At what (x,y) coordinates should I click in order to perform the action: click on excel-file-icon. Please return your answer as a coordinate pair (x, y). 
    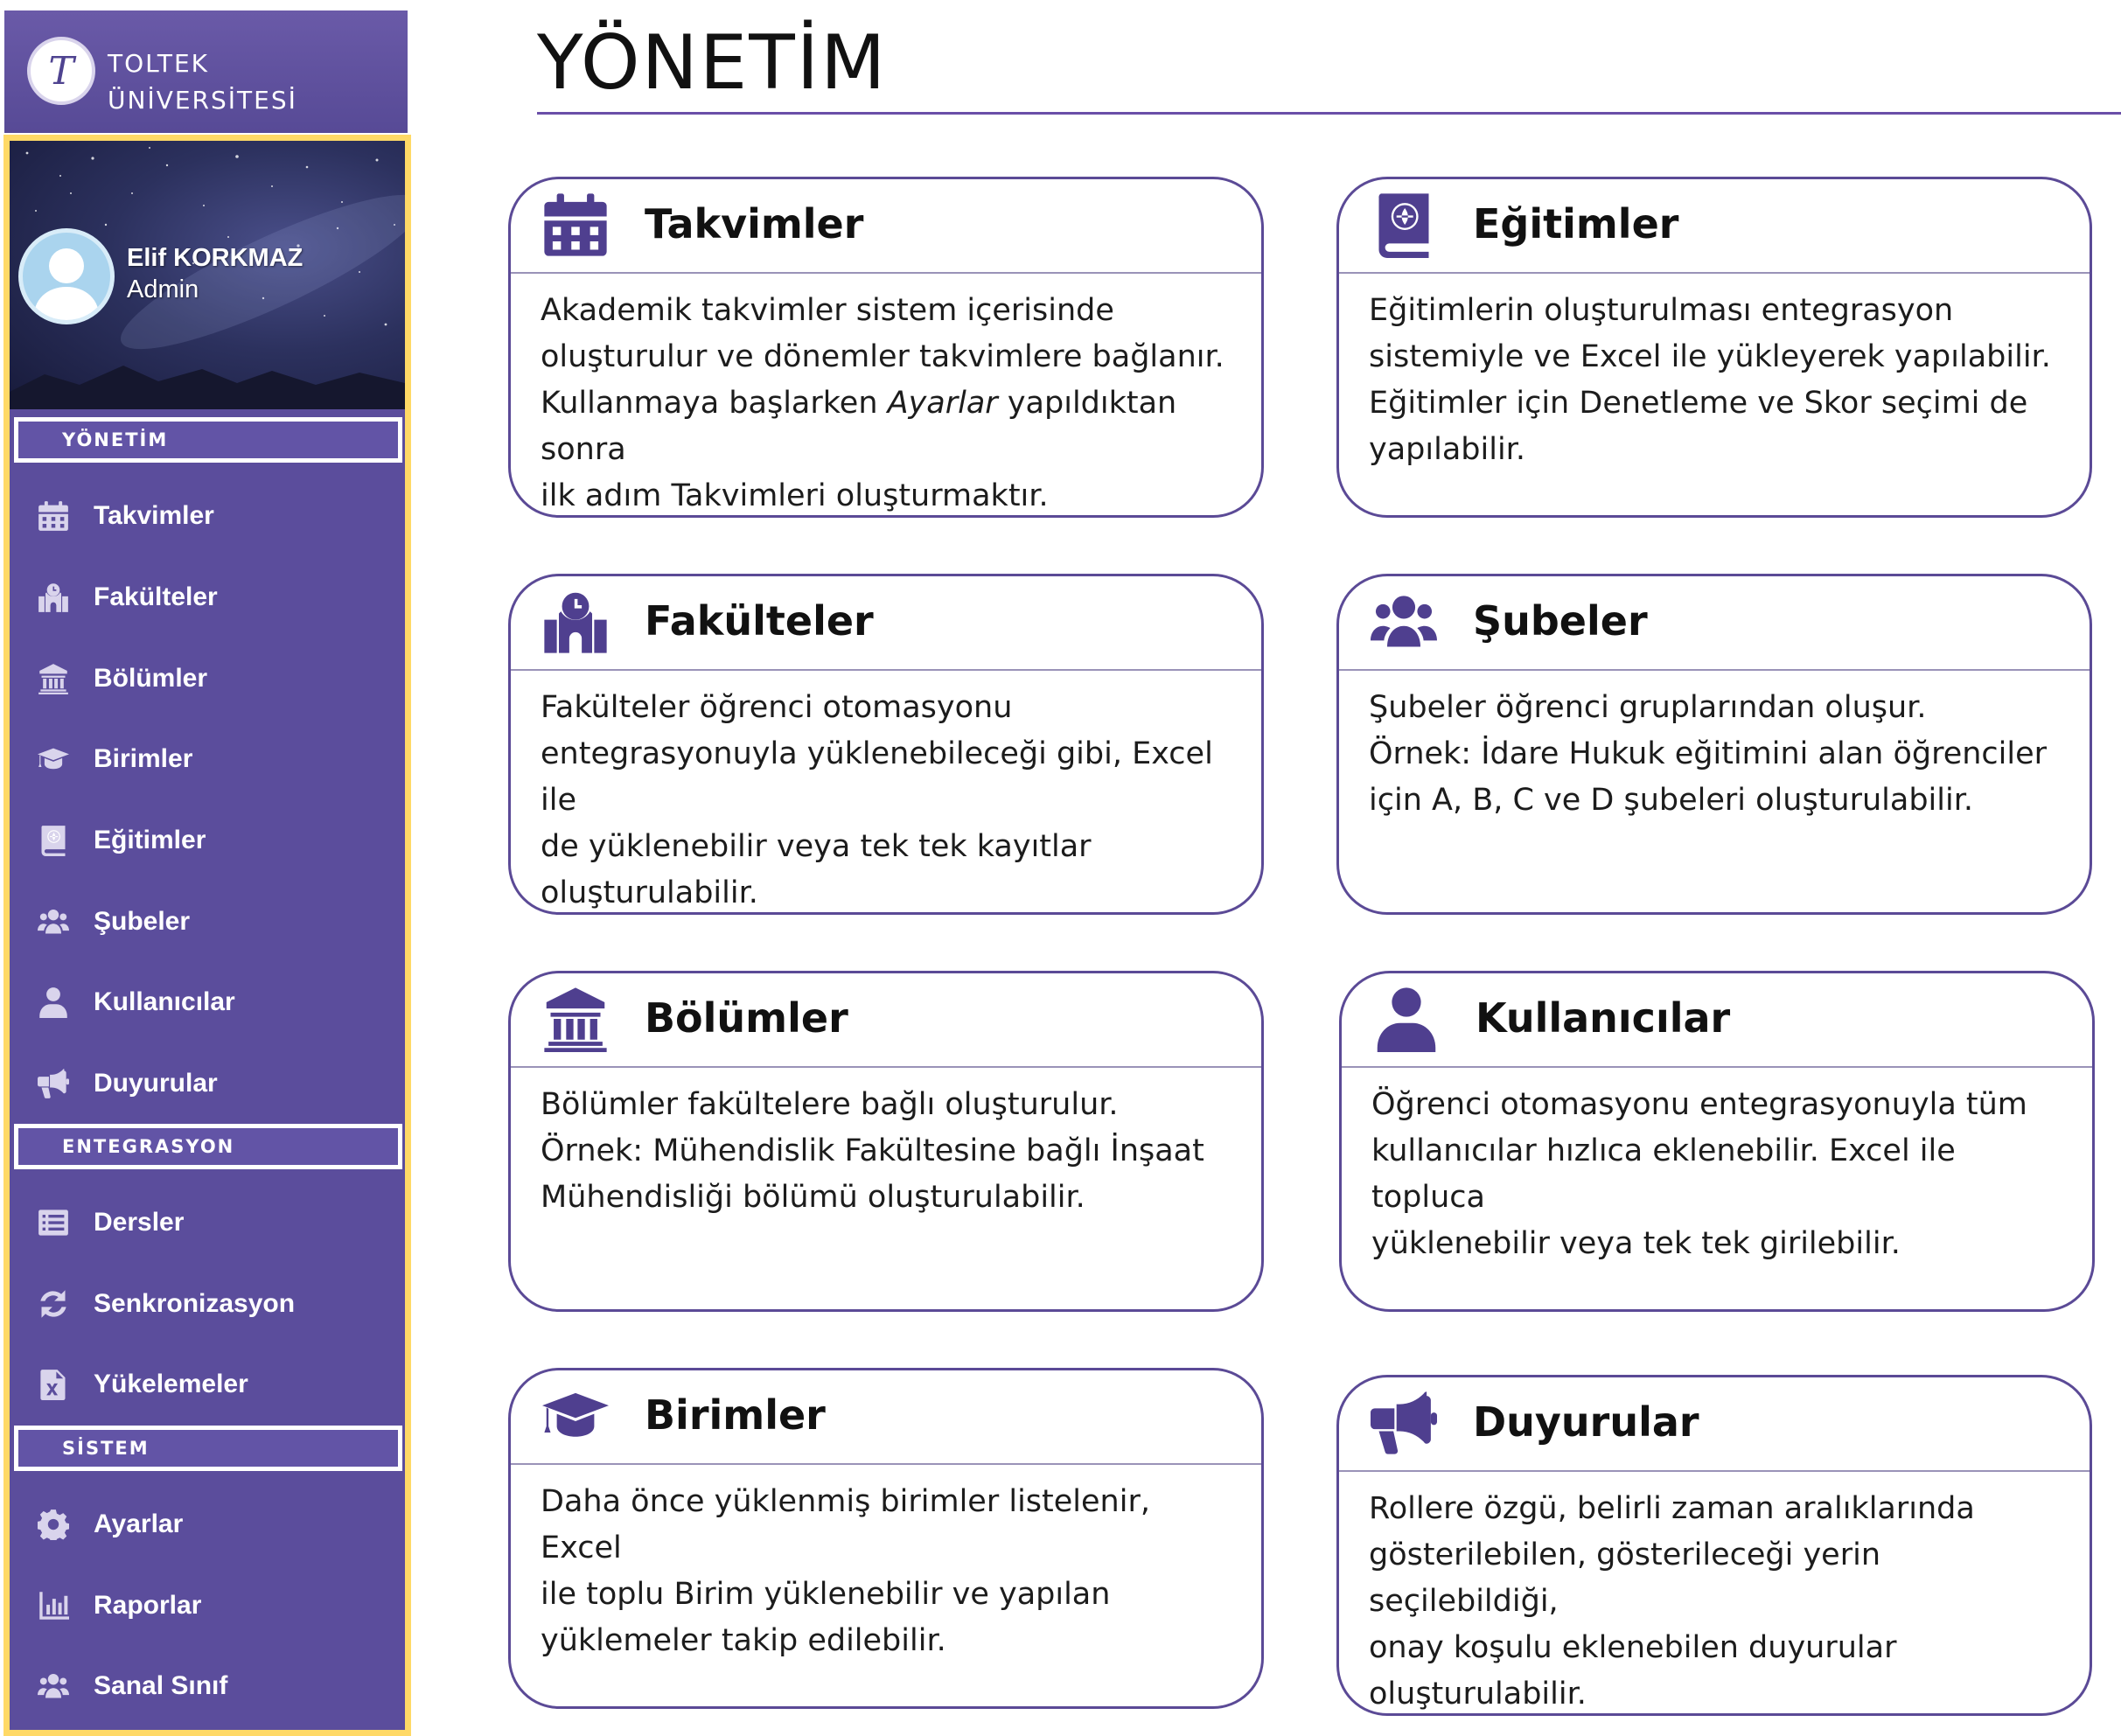
    Looking at the image, I should click on (53, 1384).